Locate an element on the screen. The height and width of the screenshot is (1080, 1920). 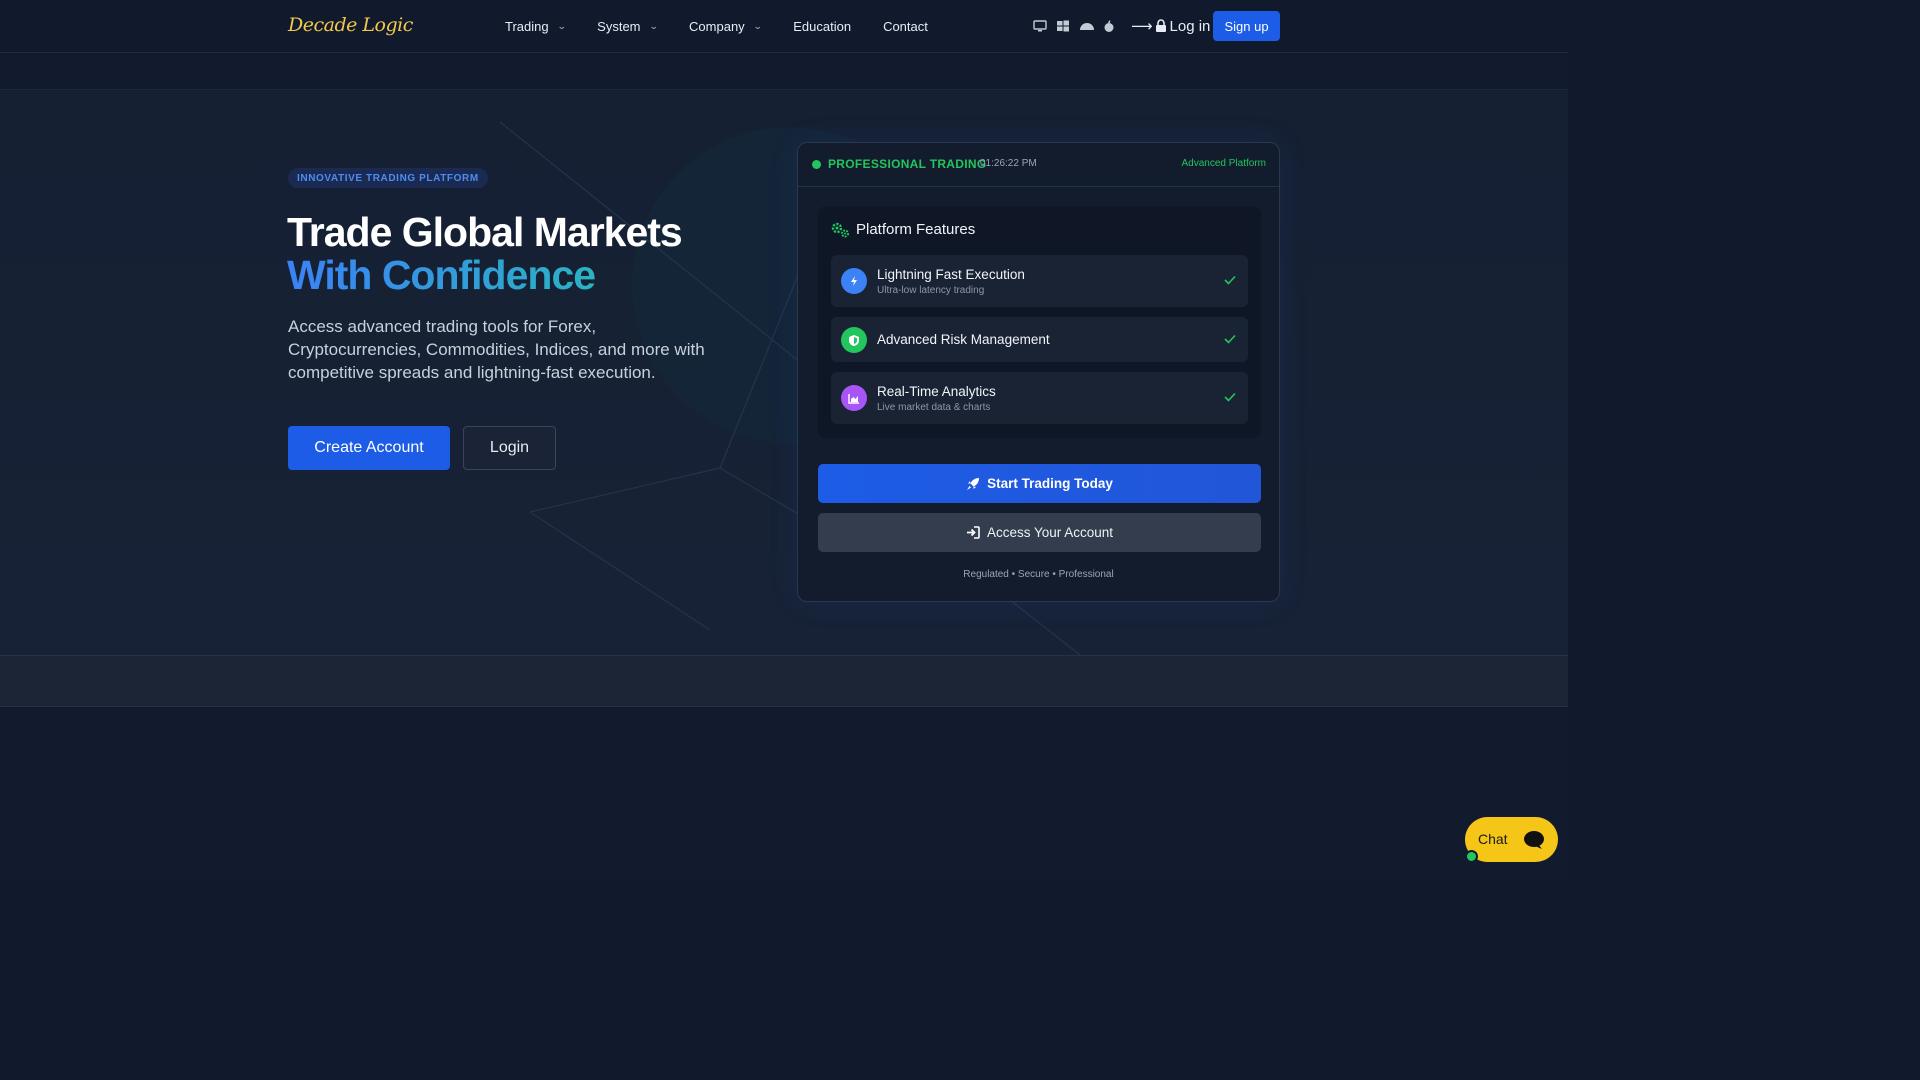
live-status-dot is located at coordinates (816, 164).